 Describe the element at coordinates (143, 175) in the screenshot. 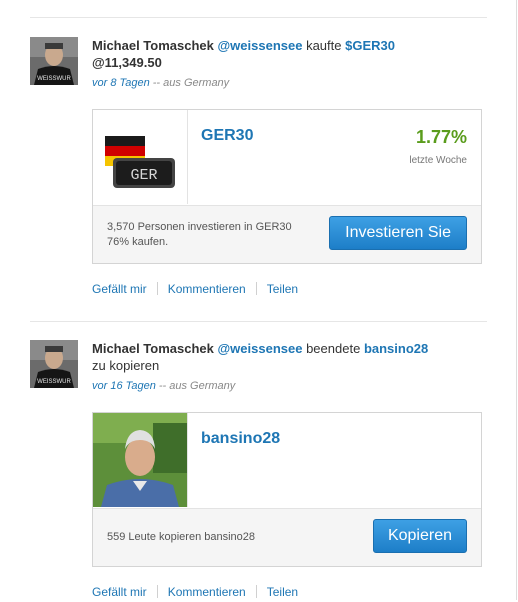

I see `ger-badge-text: GER` at that location.